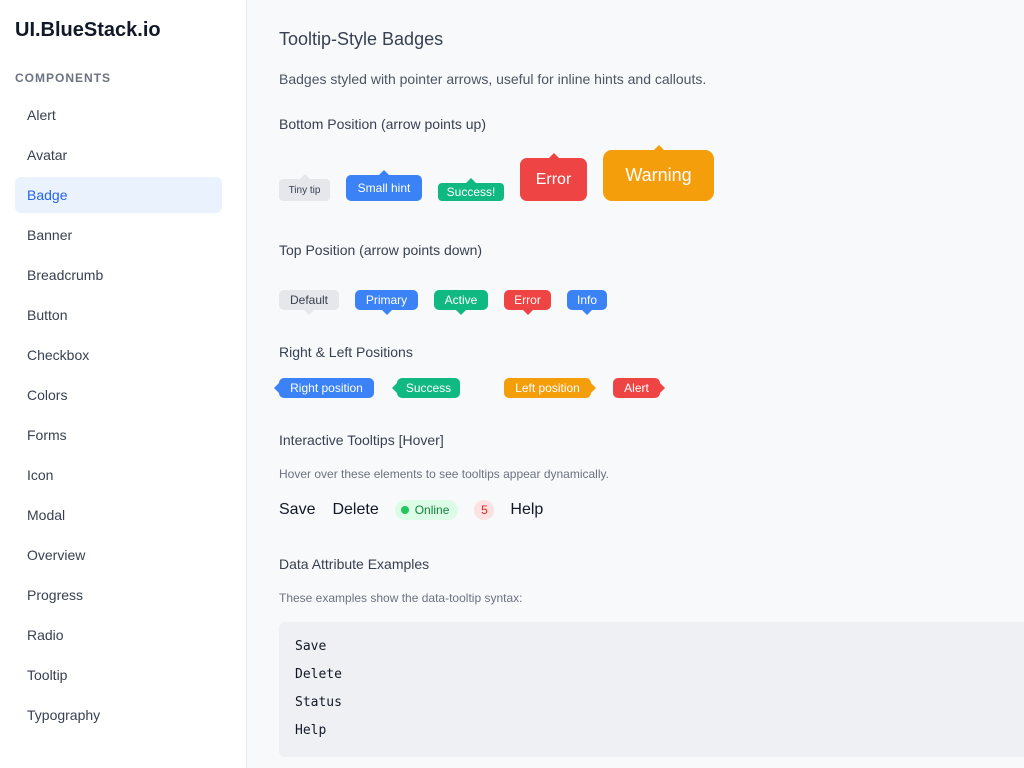 This screenshot has height=768, width=1024. I want to click on error-top-badge: Error, so click(527, 302).